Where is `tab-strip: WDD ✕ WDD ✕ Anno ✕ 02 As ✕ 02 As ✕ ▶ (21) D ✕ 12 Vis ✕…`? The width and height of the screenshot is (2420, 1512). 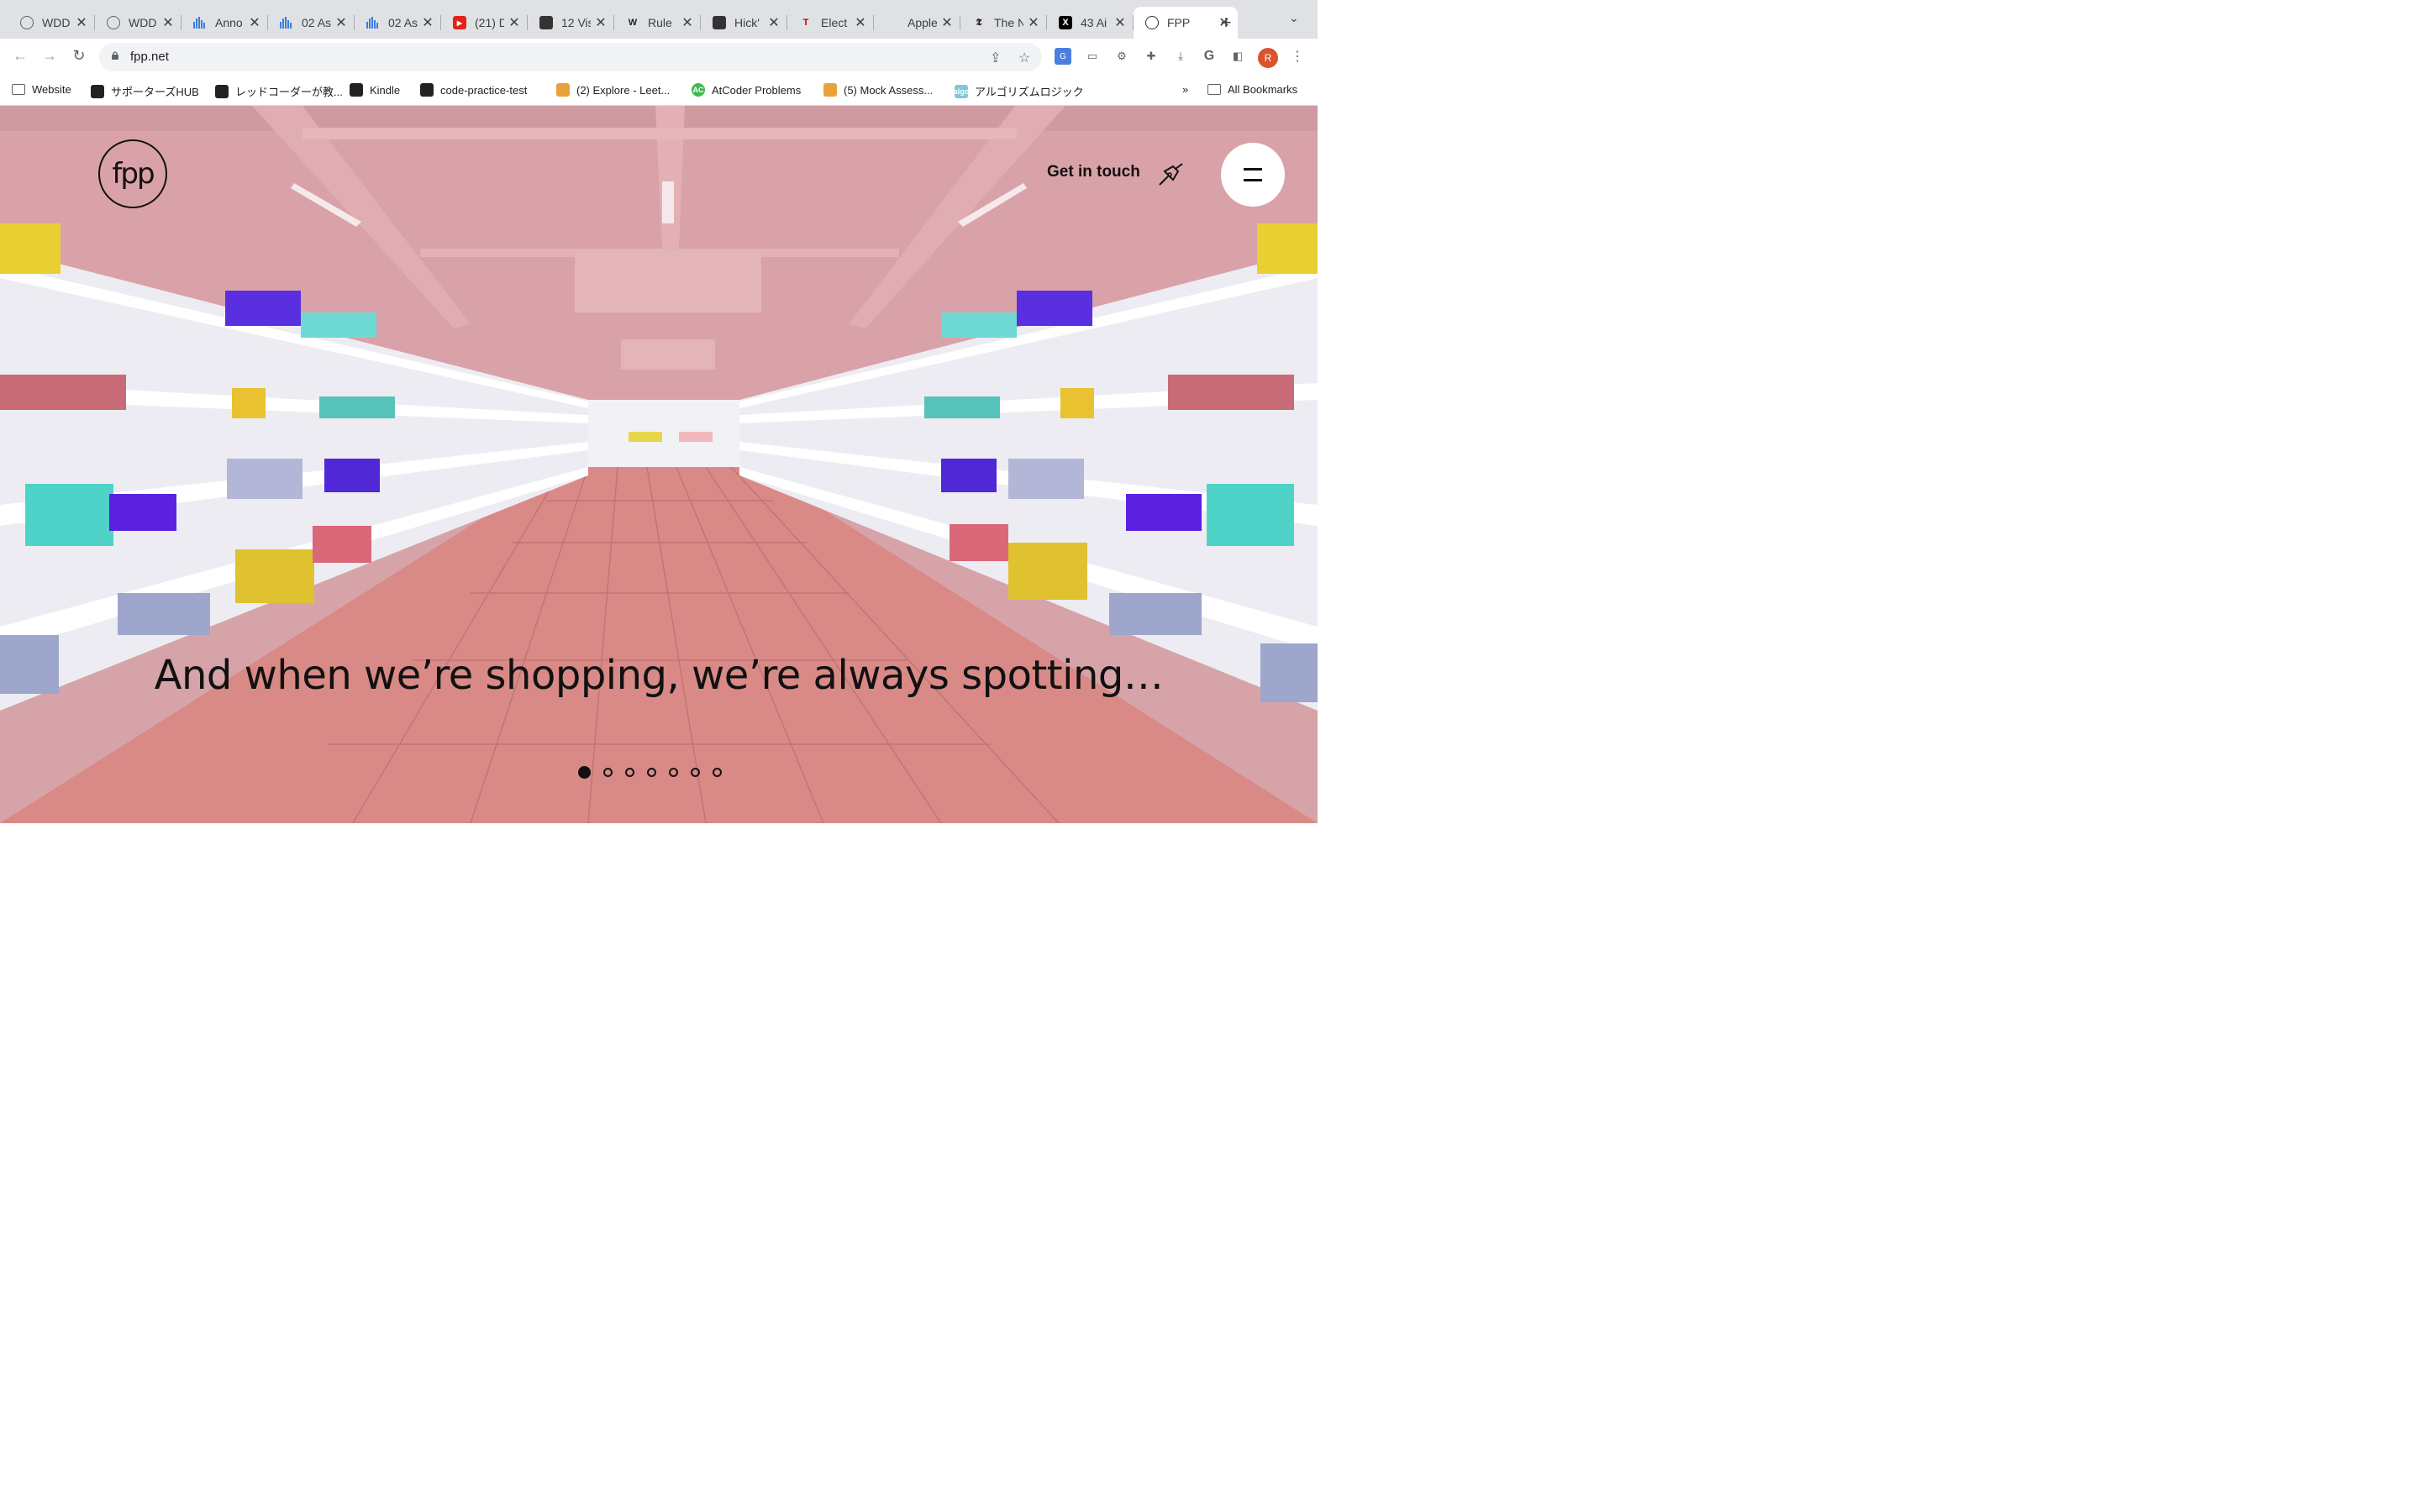
tab-strip: WDD ✕ WDD ✕ Anno ✕ 02 As ✕ 02 As ✕ ▶ (21) D ✕ 12 Vis ✕… is located at coordinates (659, 19).